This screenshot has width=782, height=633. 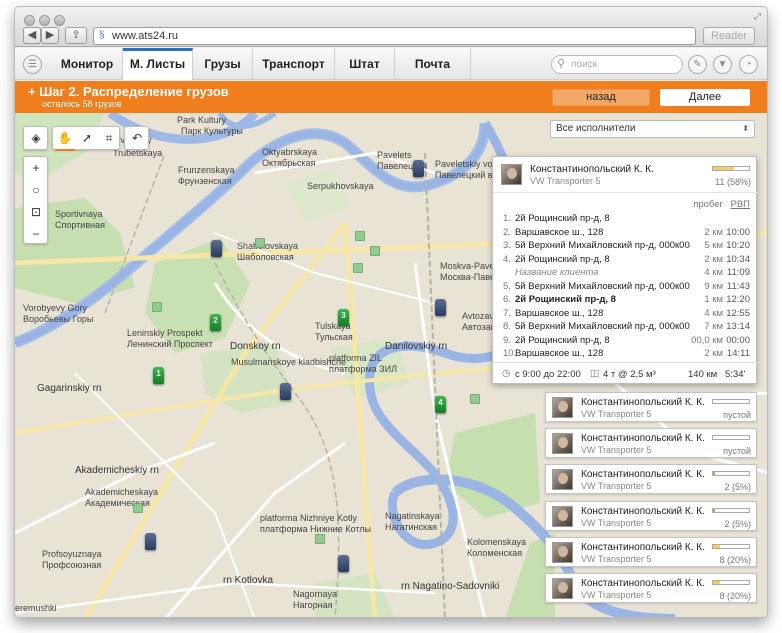 I want to click on my-location-icon: ○, so click(x=36, y=190).